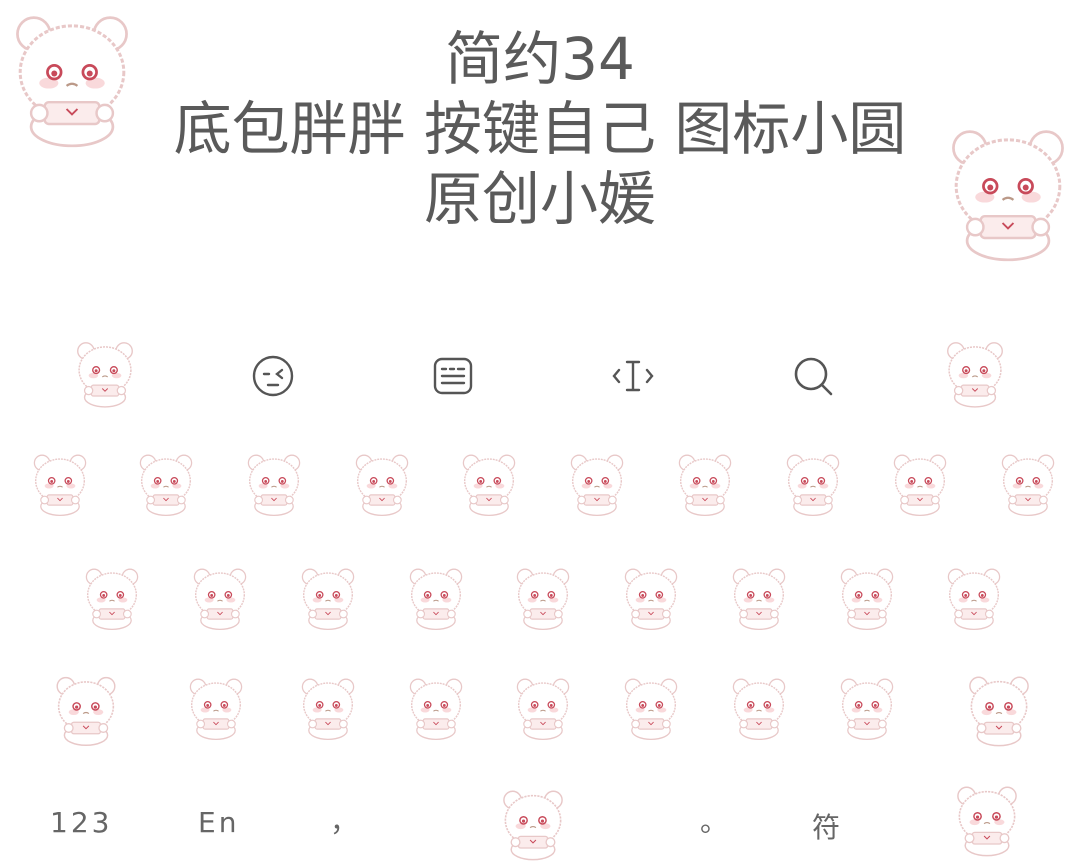  Describe the element at coordinates (715, 820) in the screenshot. I see `period-key: 。` at that location.